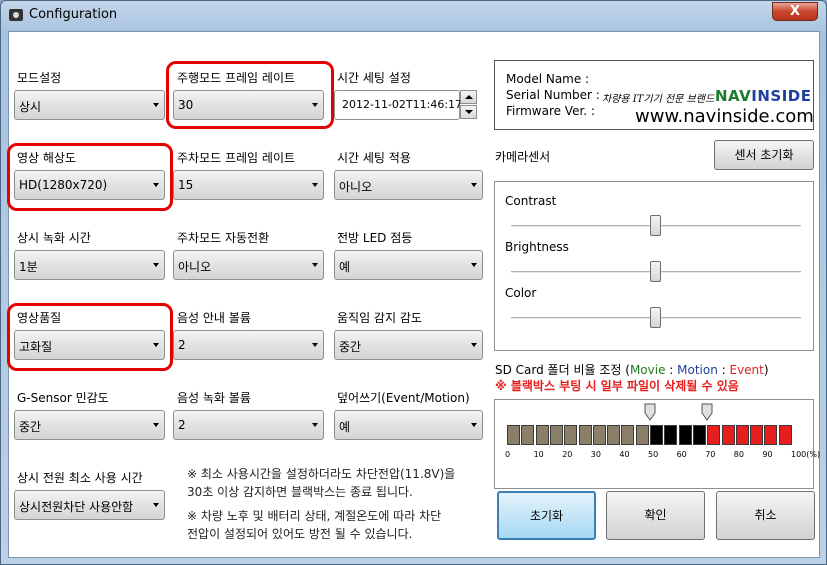 The image size is (827, 565). I want to click on park-fps-label: 주차모드 프레임 레이트, so click(236, 158).